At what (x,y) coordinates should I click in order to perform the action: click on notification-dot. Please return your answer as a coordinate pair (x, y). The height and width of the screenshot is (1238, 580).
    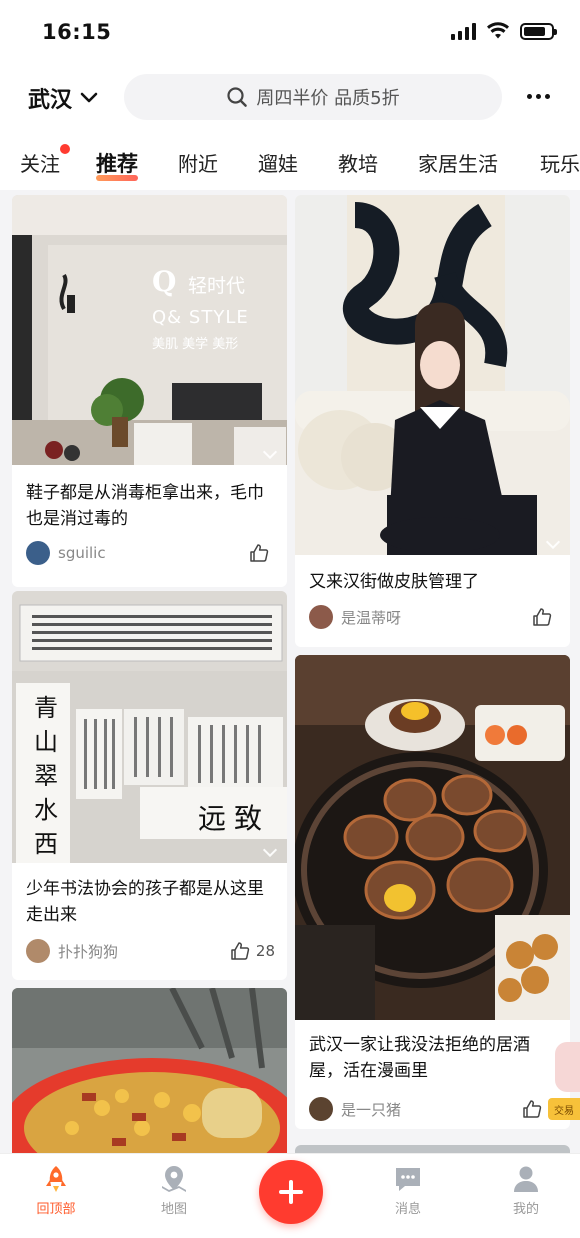
    Looking at the image, I should click on (65, 149).